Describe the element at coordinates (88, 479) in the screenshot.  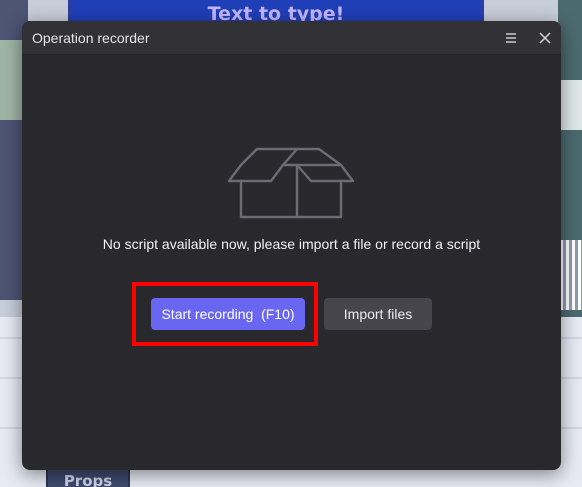
I see `props-label: Props` at that location.